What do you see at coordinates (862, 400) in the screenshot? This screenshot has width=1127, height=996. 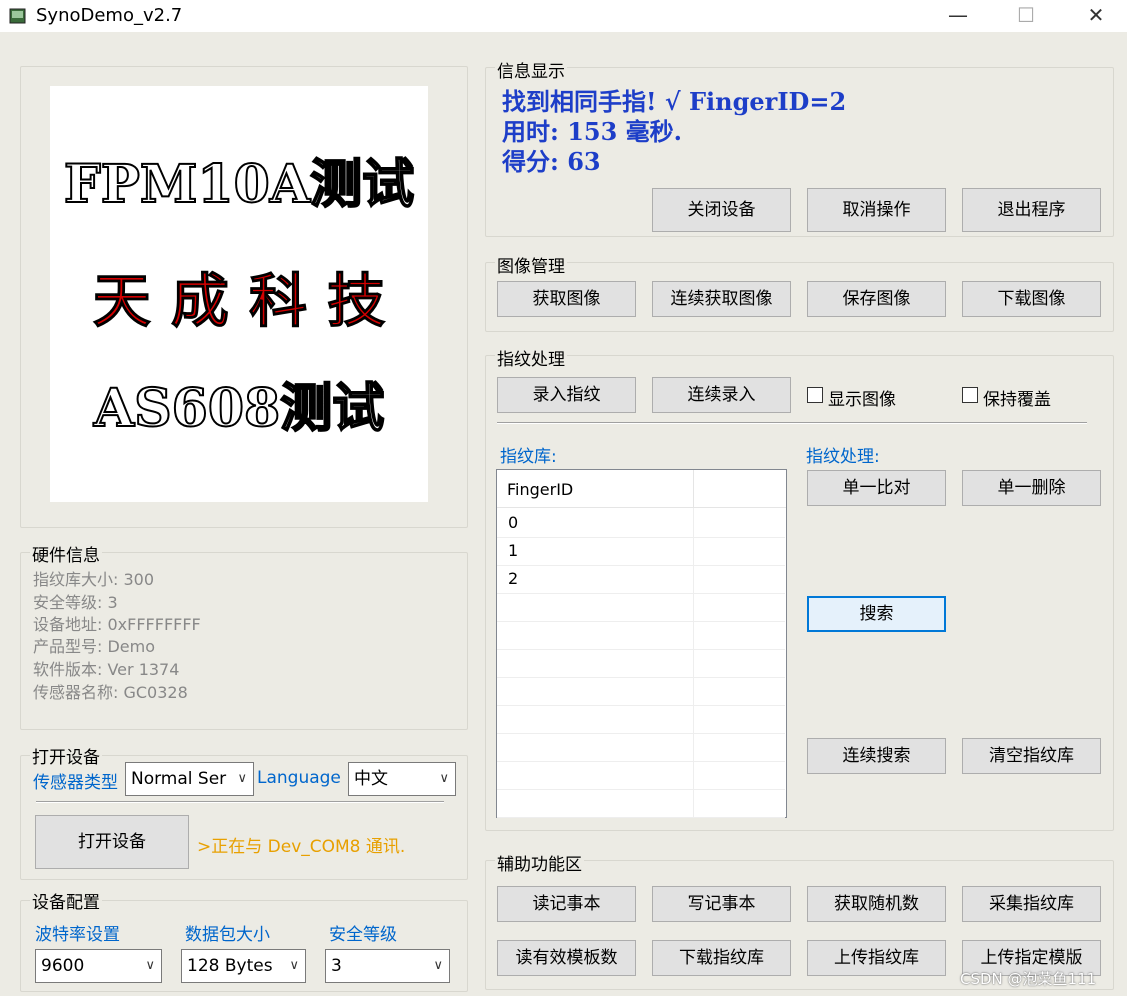 I see `show-image-label: 显示图像` at bounding box center [862, 400].